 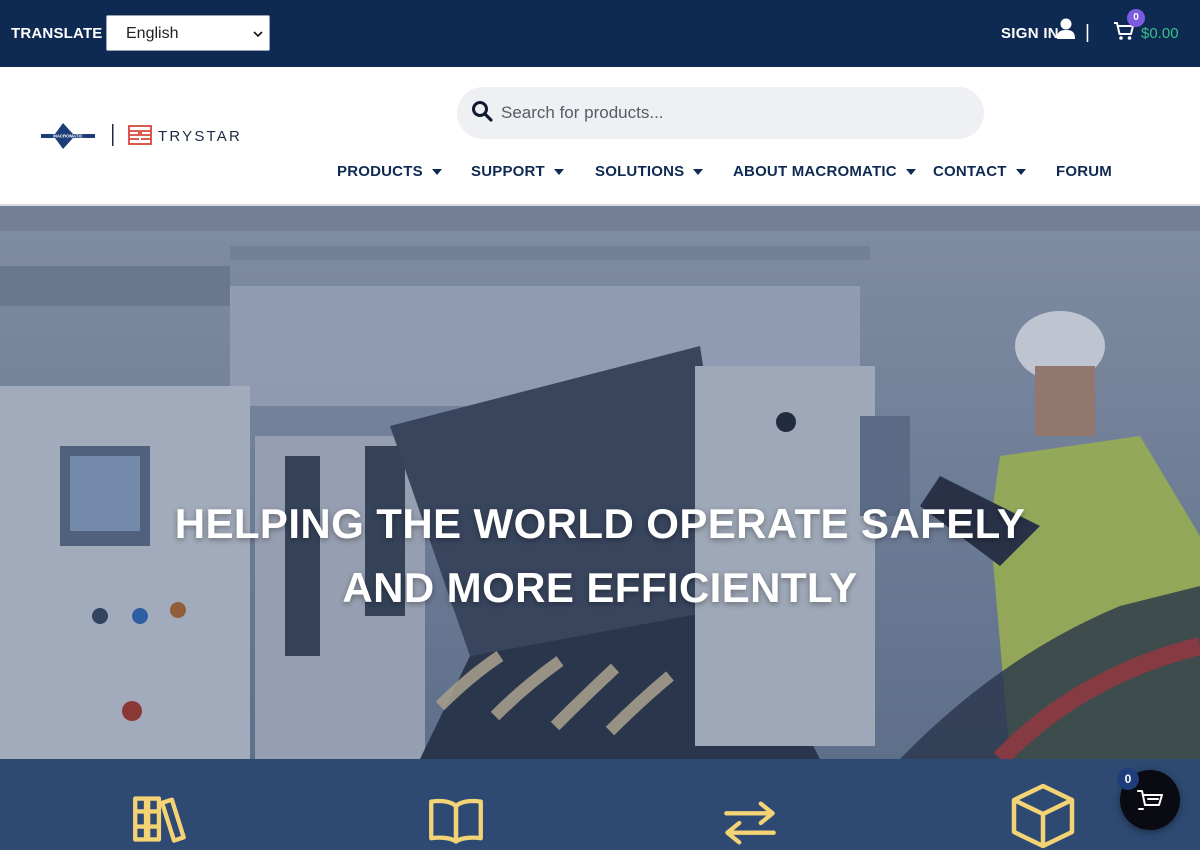 What do you see at coordinates (640, 171) in the screenshot?
I see `nav-label: SOLUTIONS` at bounding box center [640, 171].